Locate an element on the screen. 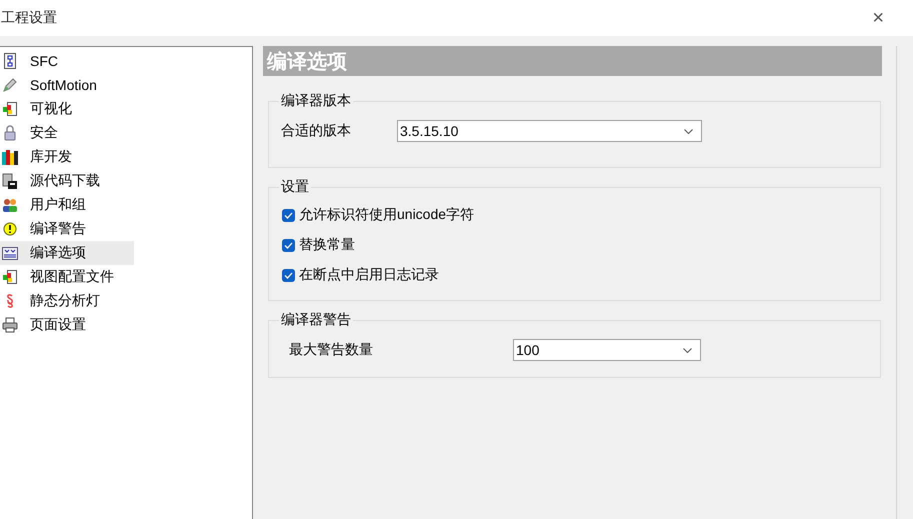 The height and width of the screenshot is (519, 913). version-dropdown: 3.5.15.10 is located at coordinates (549, 131).